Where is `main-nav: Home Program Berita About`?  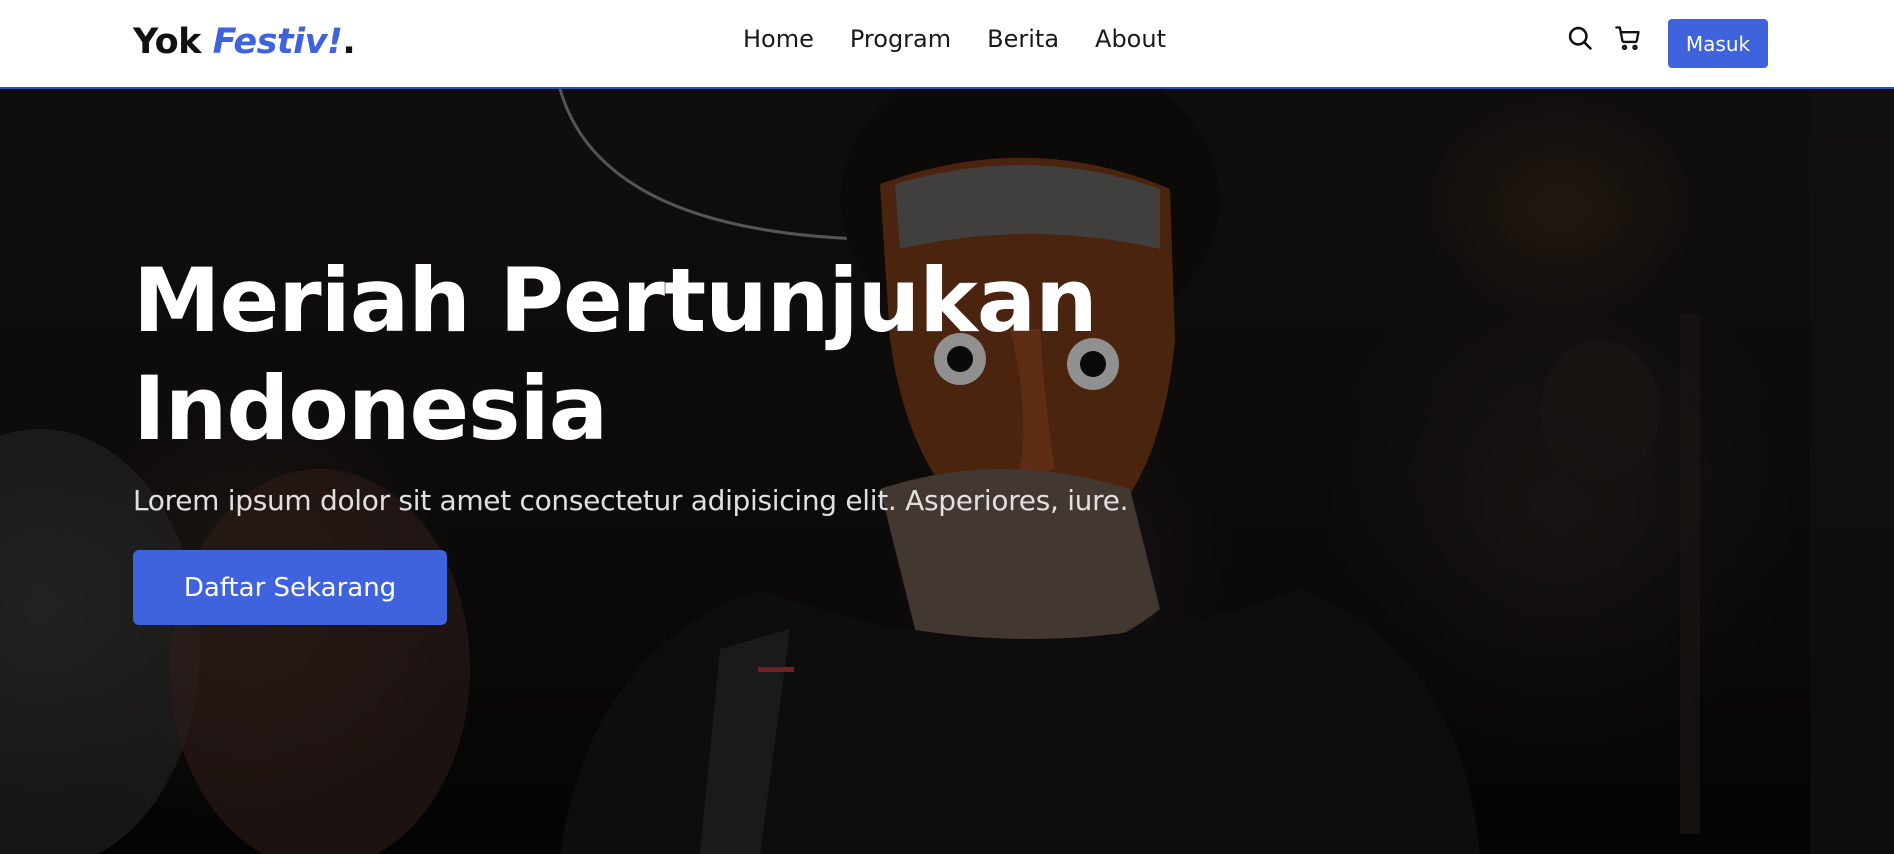
main-nav: Home Program Berita About is located at coordinates (954, 39).